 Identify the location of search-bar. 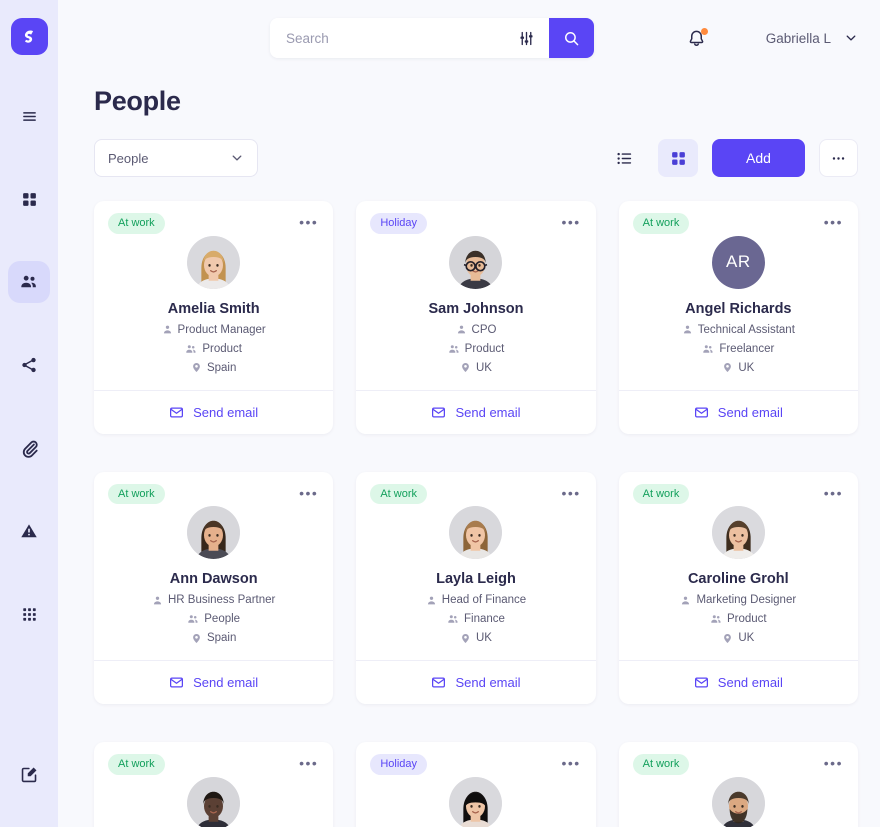
(432, 38).